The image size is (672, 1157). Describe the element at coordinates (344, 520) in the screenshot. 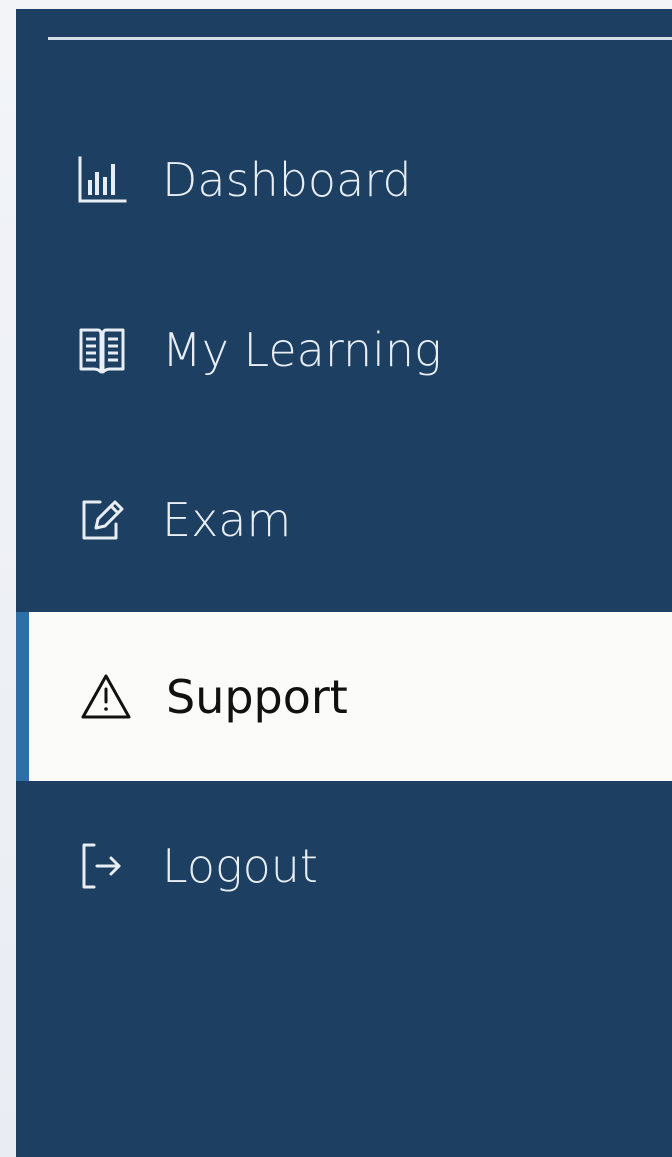

I see `sidebar-item-exam: Exam` at that location.